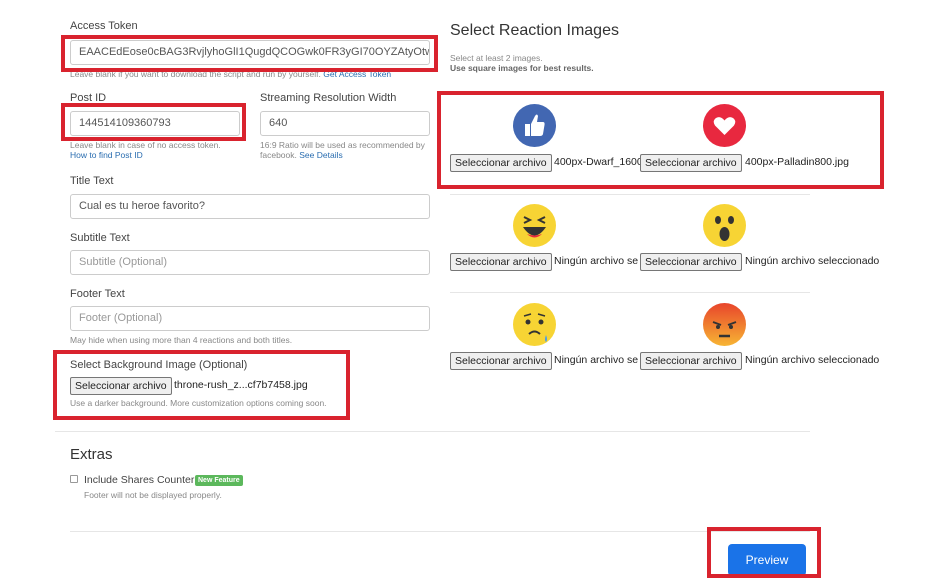 This screenshot has height=578, width=949. Describe the element at coordinates (432, 431) in the screenshot. I see `section-divider` at that location.